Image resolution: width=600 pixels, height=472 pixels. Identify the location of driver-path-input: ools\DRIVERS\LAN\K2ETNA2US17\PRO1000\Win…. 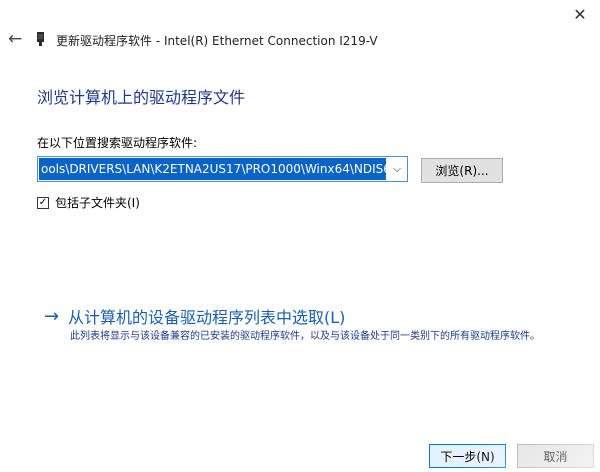
(212, 169).